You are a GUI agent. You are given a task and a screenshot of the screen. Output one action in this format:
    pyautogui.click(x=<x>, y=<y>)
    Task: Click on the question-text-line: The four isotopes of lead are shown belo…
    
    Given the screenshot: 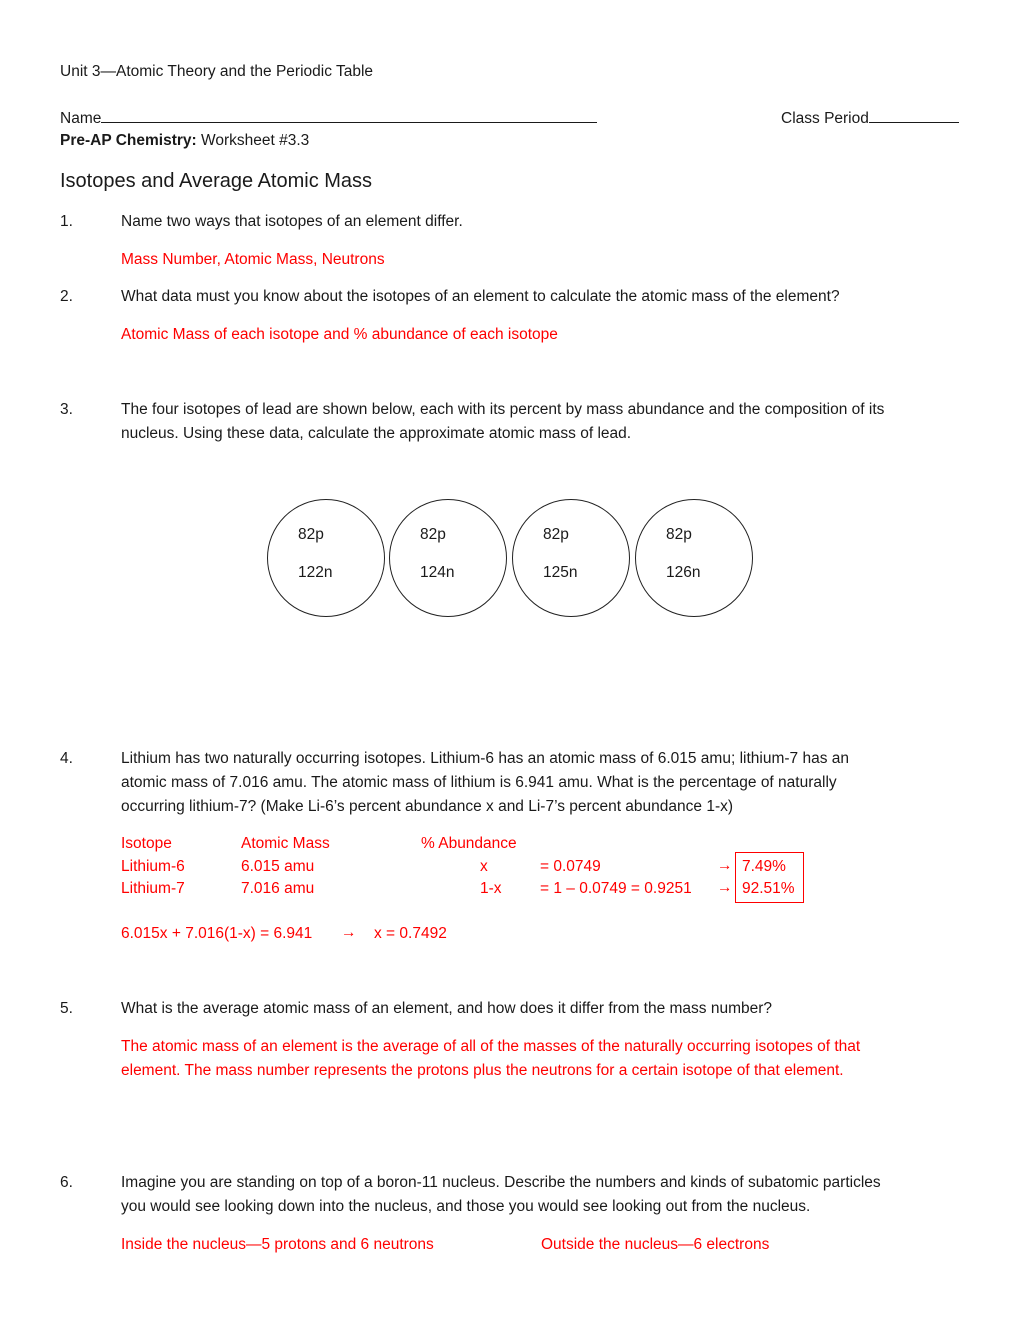 What is the action you would take?
    pyautogui.click(x=503, y=409)
    